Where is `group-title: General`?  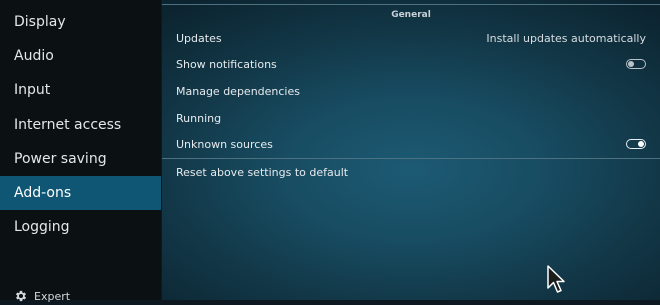 group-title: General is located at coordinates (411, 15).